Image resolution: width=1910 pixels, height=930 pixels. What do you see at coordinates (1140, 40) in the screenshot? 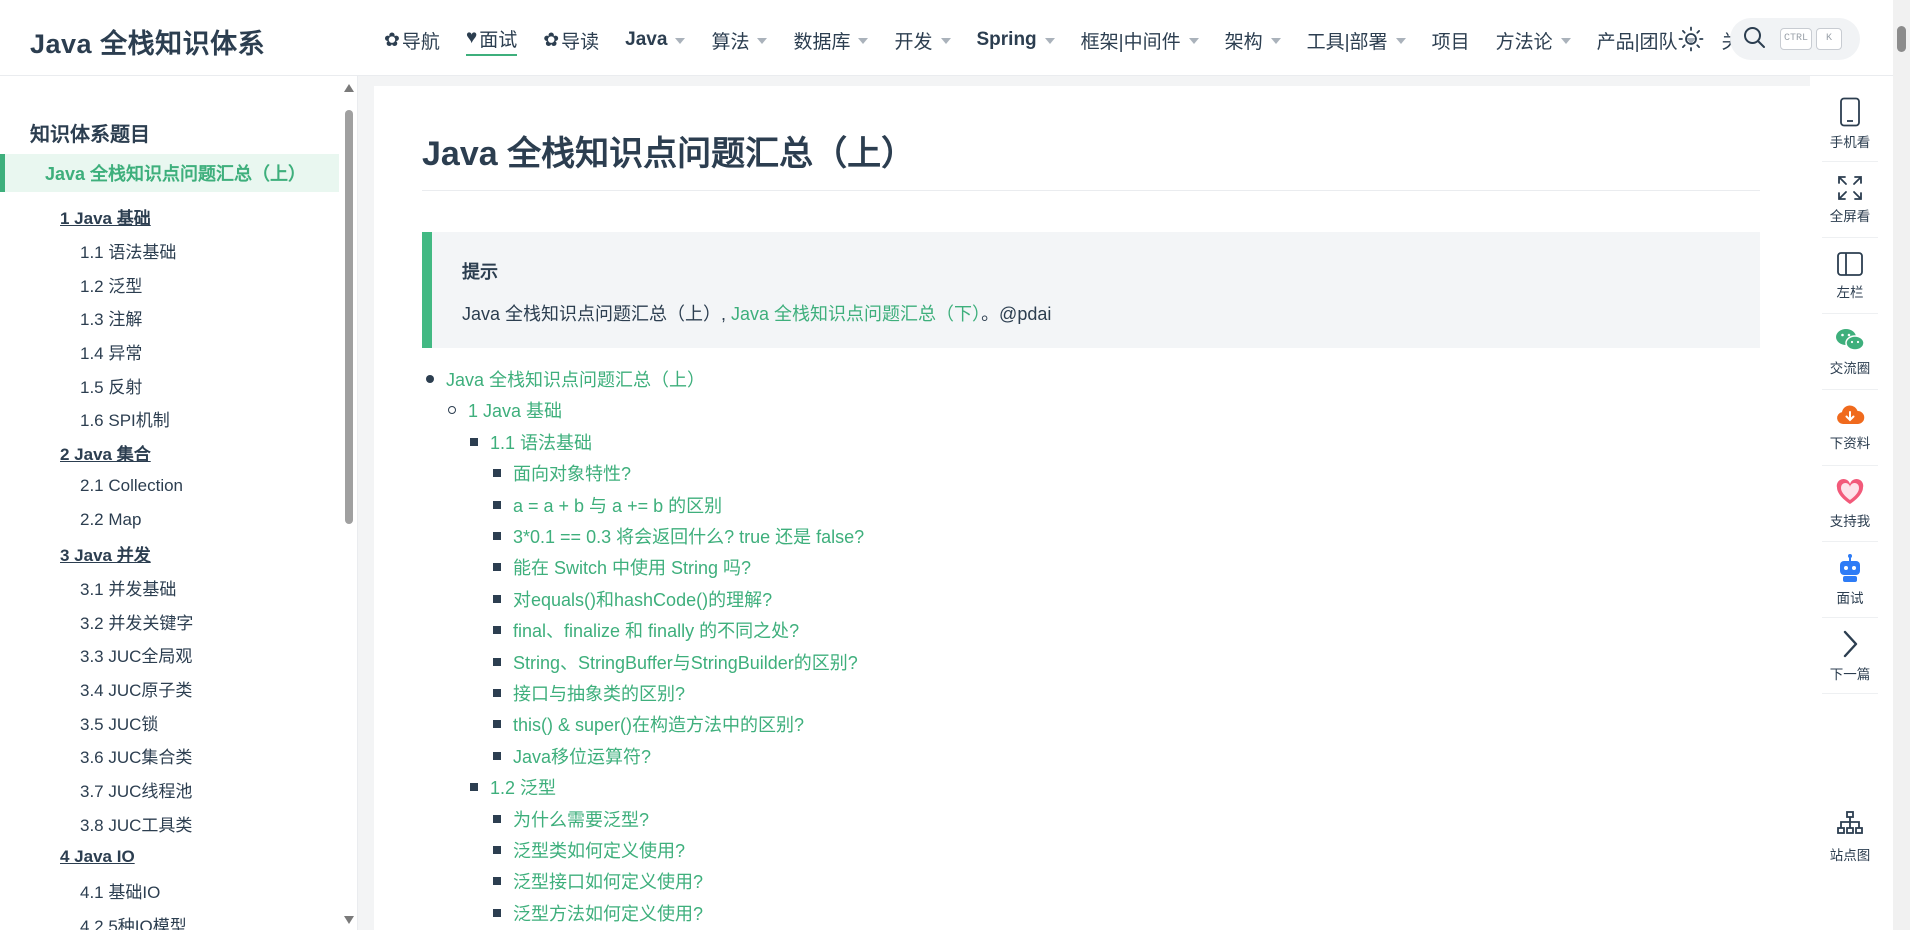
I see `nav-item-8: 框架|中间件` at bounding box center [1140, 40].